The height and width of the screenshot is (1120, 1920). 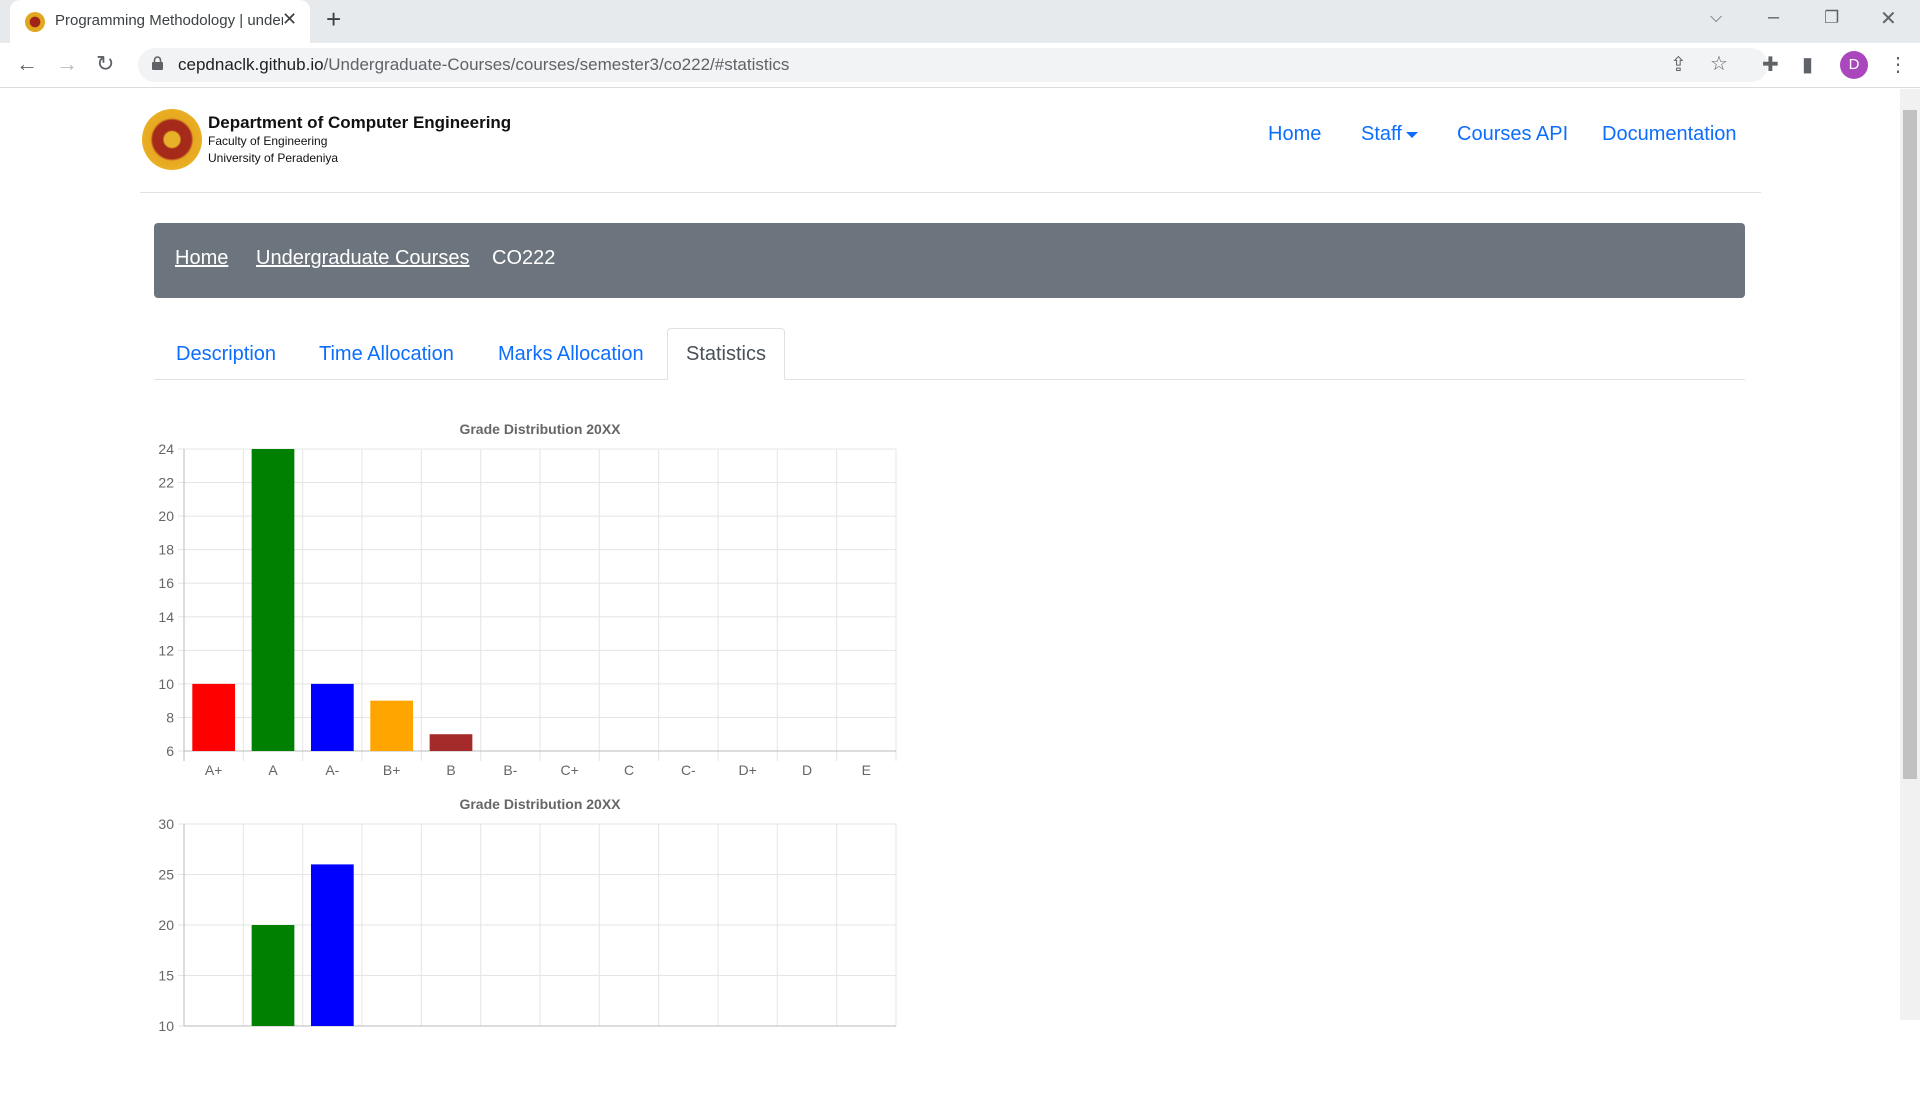 I want to click on brand-university: University of Peradeniya, so click(x=273, y=158).